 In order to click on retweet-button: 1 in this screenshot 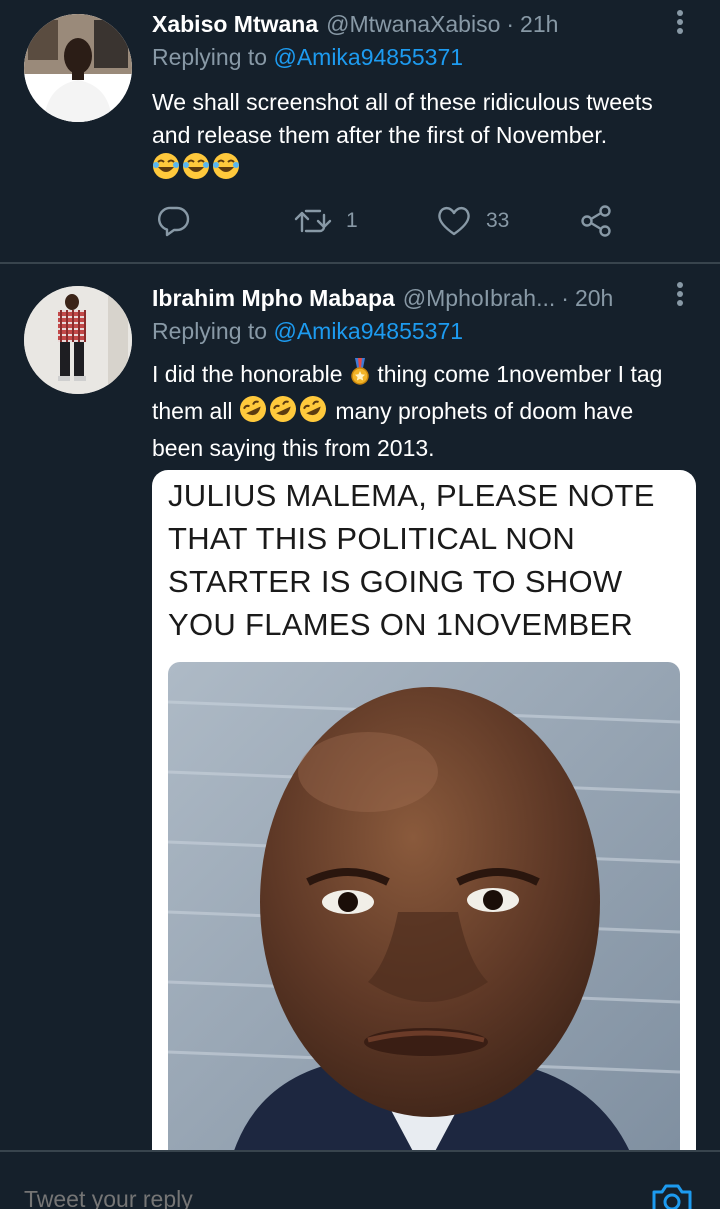, I will do `click(326, 221)`.